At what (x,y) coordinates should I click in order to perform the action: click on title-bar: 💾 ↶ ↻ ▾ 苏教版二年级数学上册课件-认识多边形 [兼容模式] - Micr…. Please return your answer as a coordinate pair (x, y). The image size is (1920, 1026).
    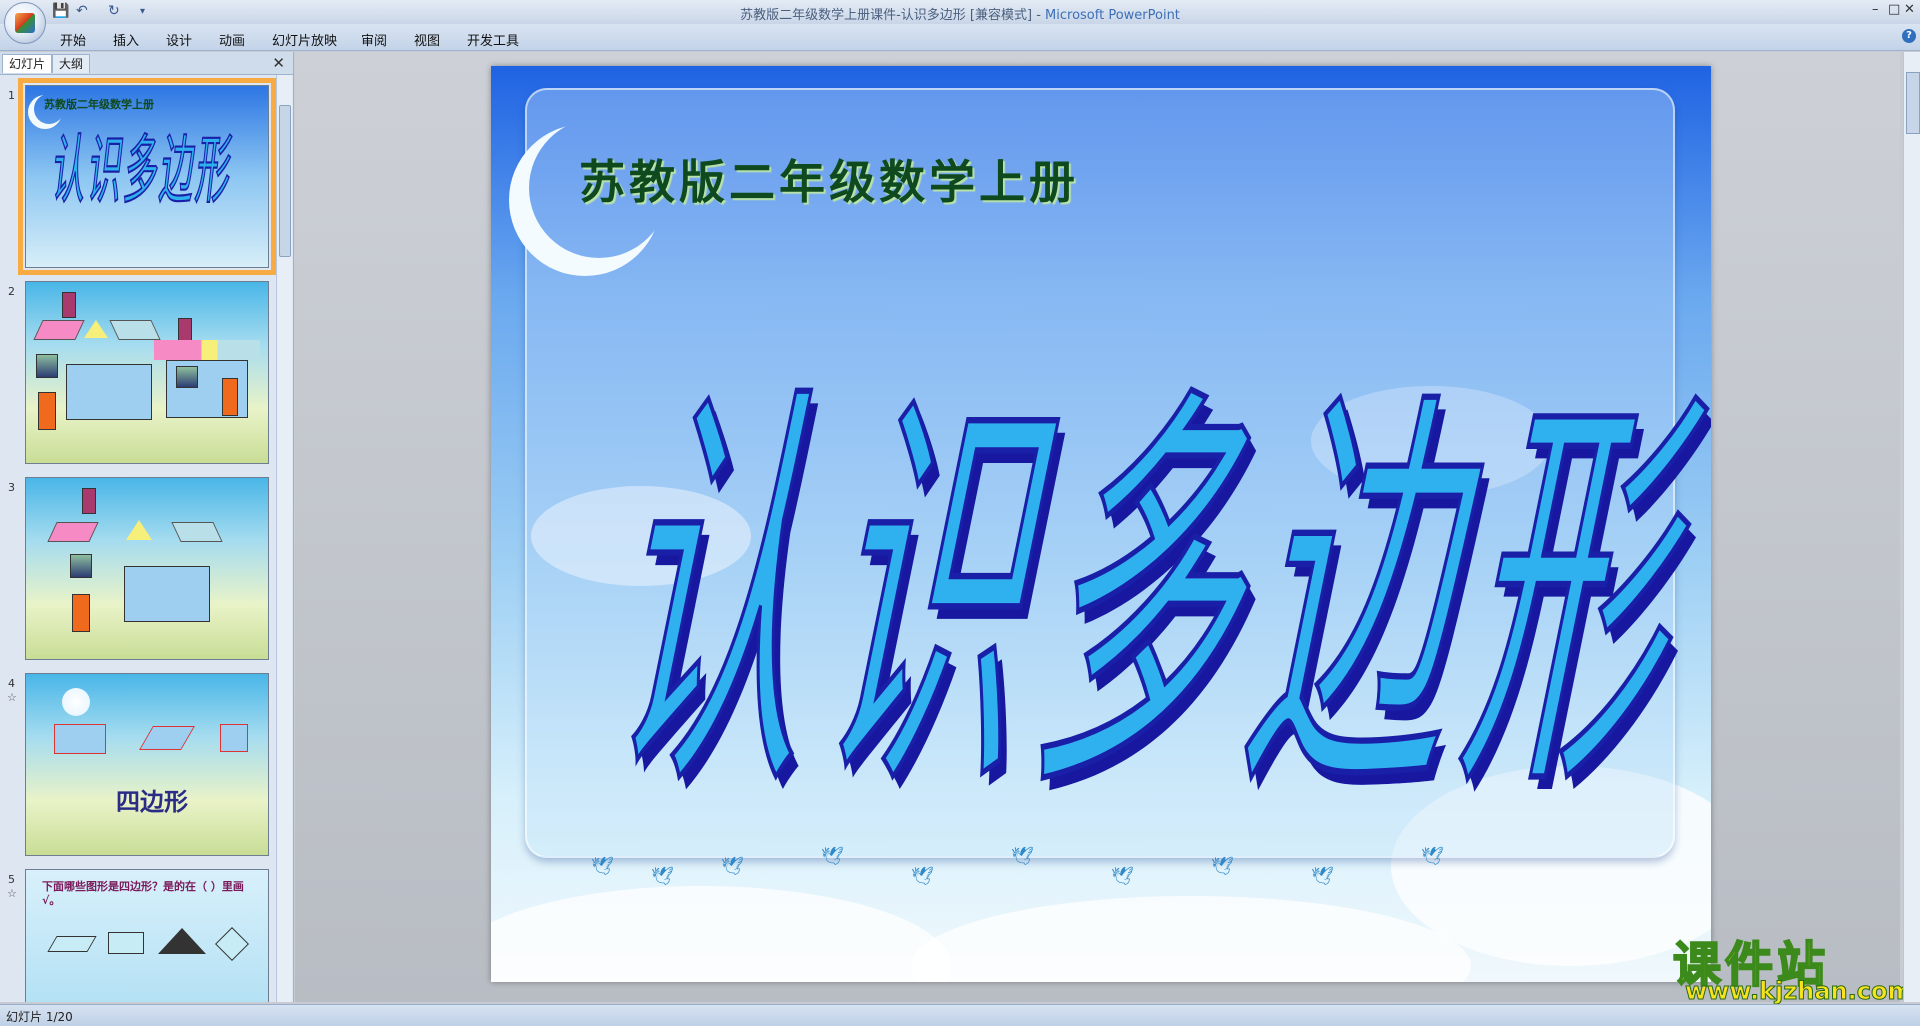
    Looking at the image, I should click on (960, 12).